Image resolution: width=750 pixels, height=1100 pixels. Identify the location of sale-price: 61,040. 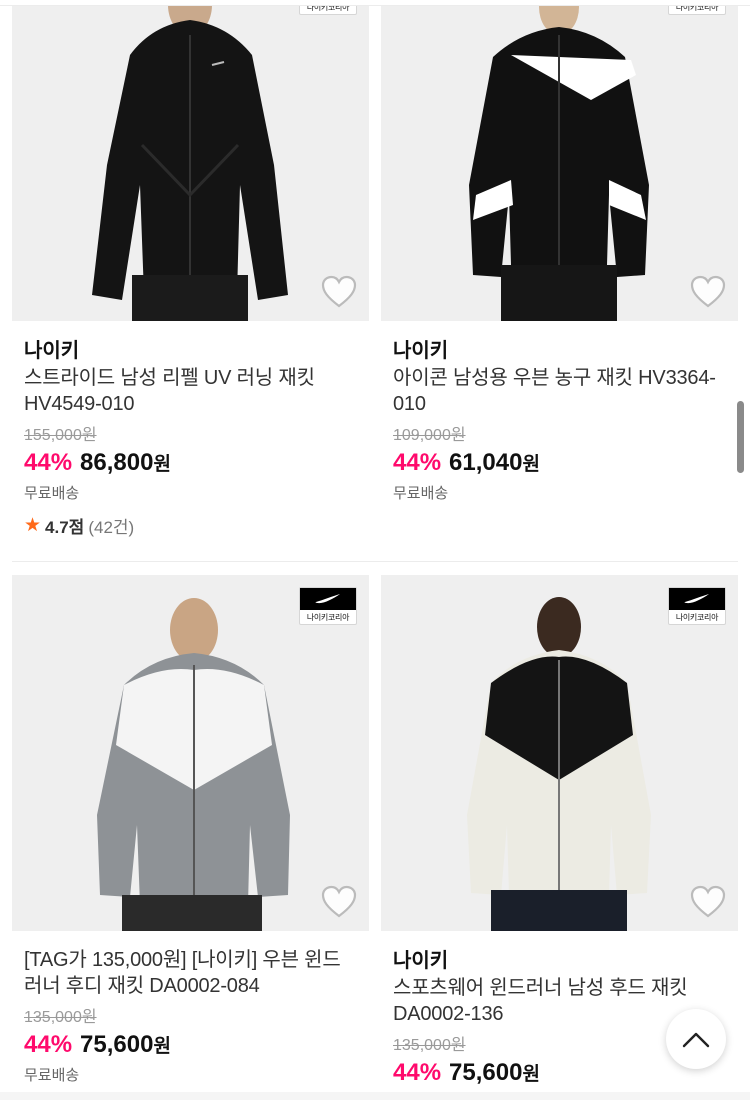
(486, 462).